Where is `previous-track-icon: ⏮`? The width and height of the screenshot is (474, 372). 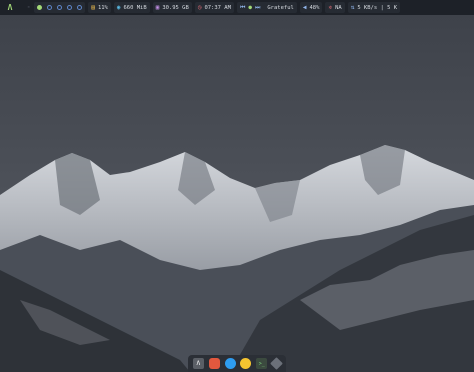
previous-track-icon: ⏮ is located at coordinates (242, 8).